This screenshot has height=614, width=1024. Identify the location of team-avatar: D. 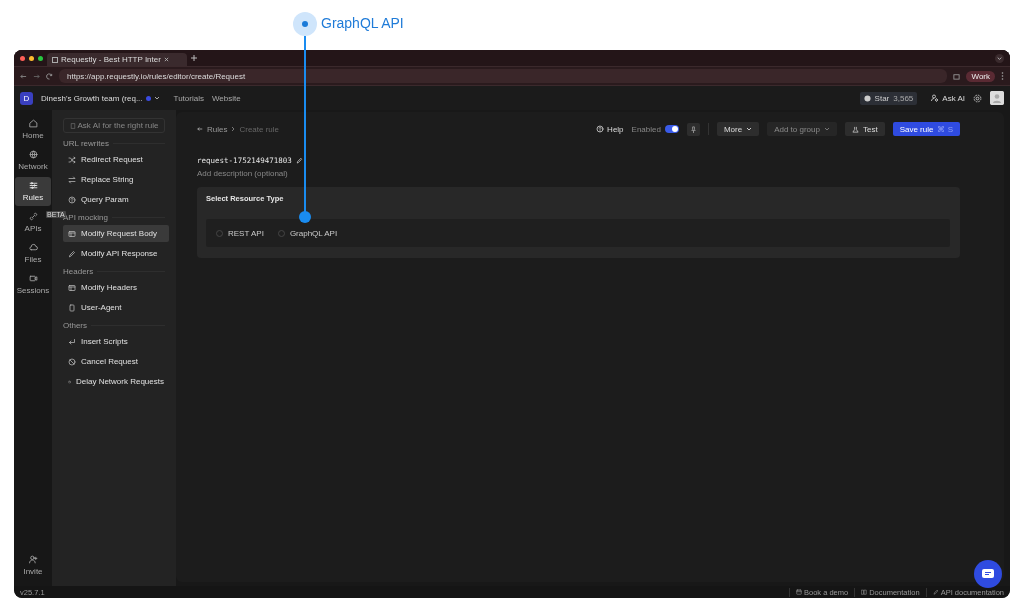
(26, 98).